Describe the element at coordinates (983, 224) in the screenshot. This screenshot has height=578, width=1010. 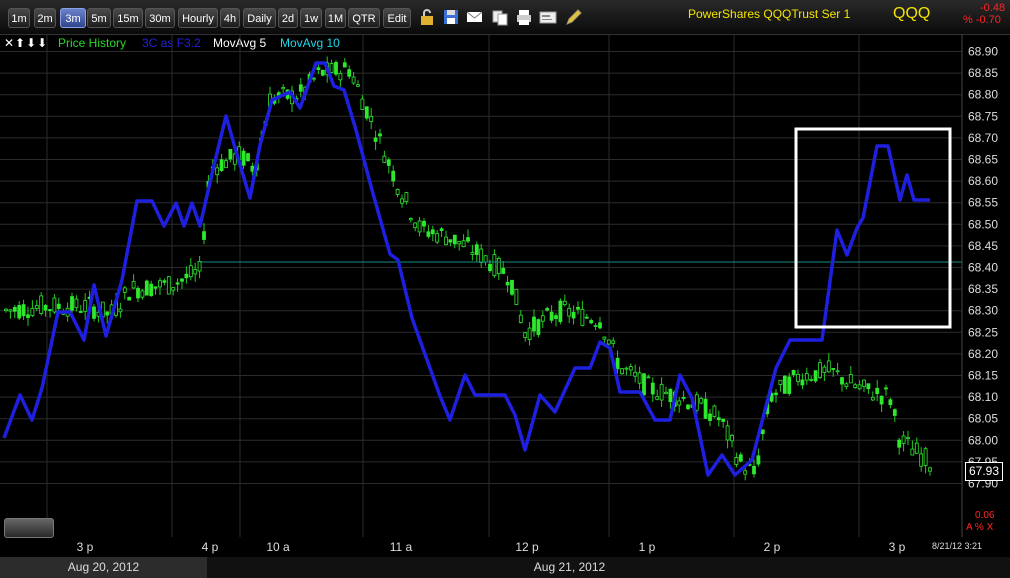
I see `y-axis-label: 68.50` at that location.